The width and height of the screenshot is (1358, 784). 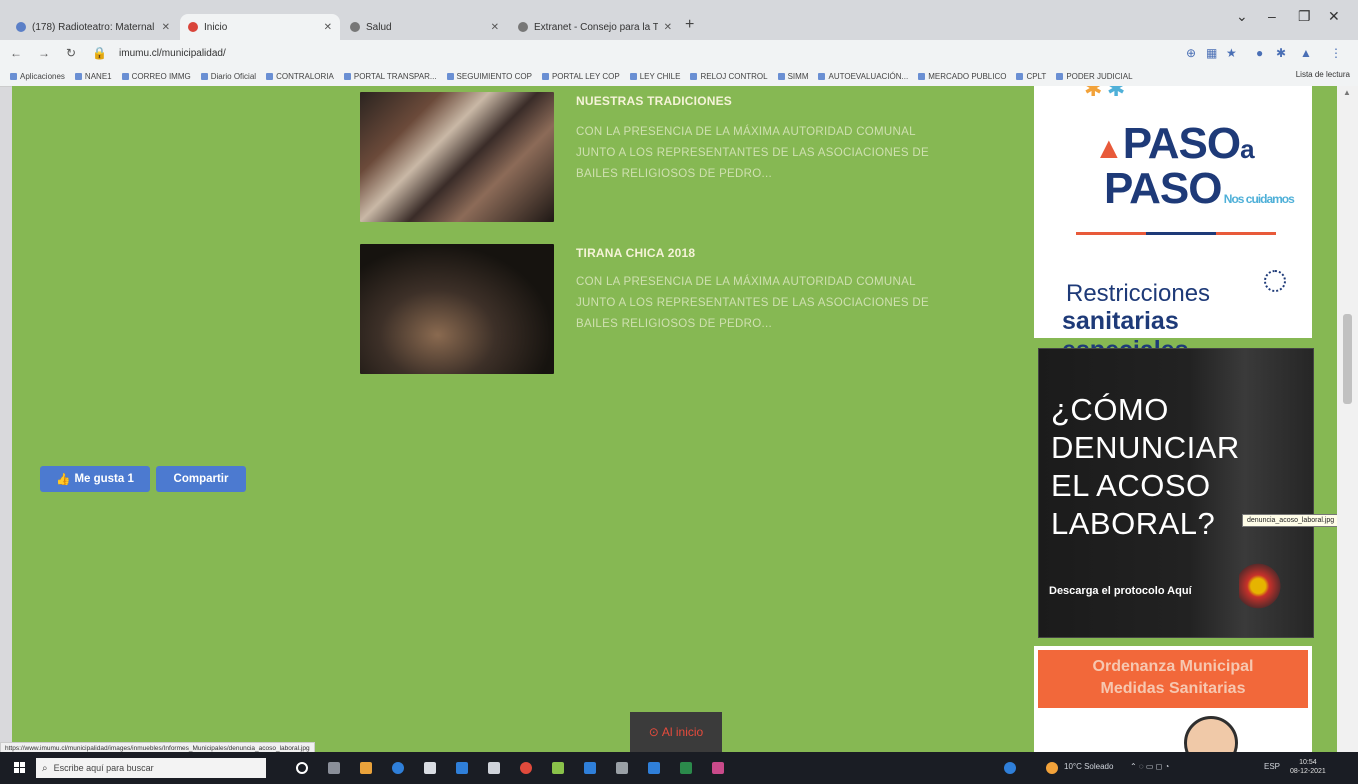 I want to click on tab-salud: Salud ✕, so click(x=424, y=27).